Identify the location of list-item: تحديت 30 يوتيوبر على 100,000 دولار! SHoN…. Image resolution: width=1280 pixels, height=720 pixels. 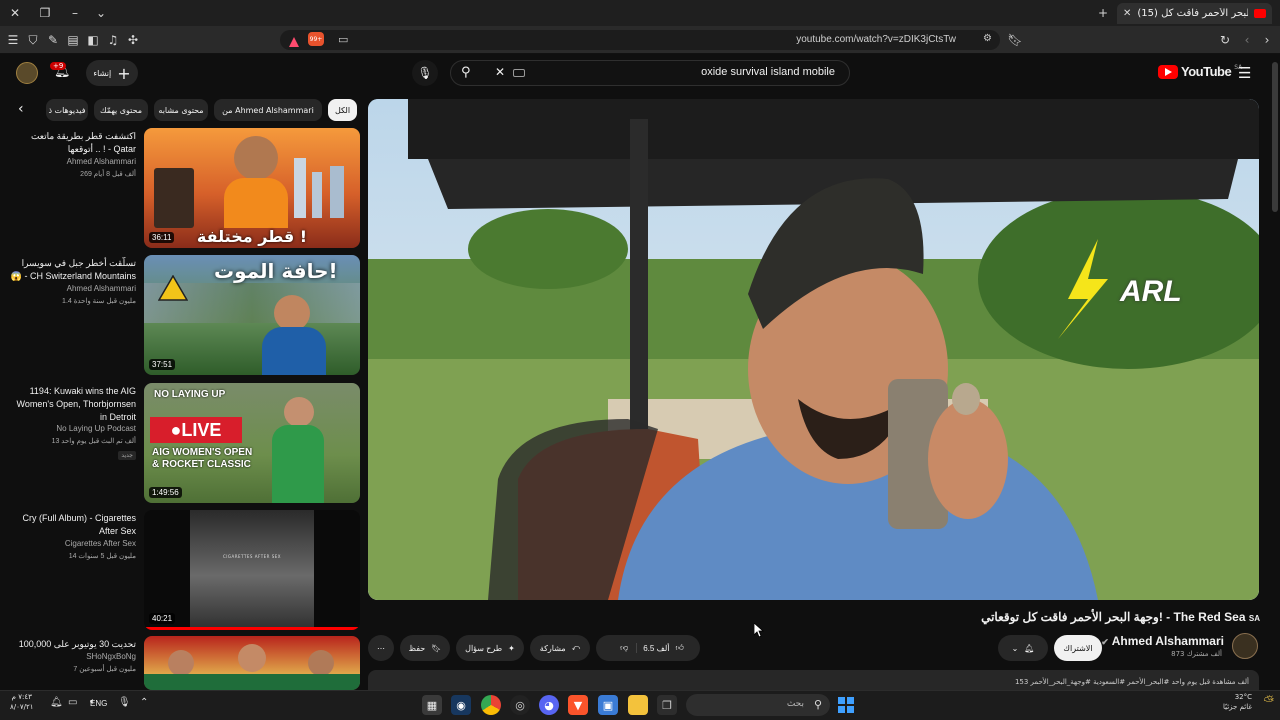
(180, 663).